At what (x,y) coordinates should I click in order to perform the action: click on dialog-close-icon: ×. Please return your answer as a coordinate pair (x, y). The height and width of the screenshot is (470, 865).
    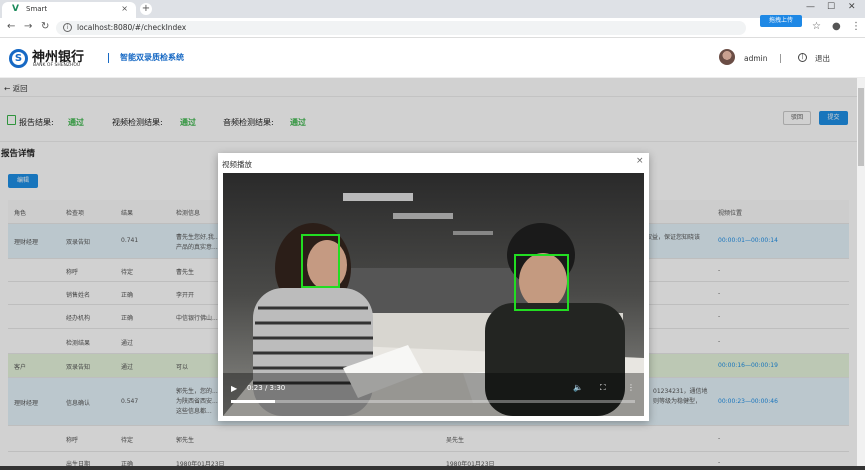
    Looking at the image, I should click on (640, 161).